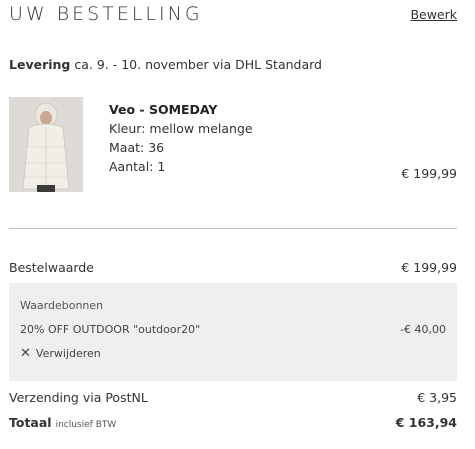  What do you see at coordinates (429, 267) in the screenshot?
I see `order-value-amount: € 199,99` at bounding box center [429, 267].